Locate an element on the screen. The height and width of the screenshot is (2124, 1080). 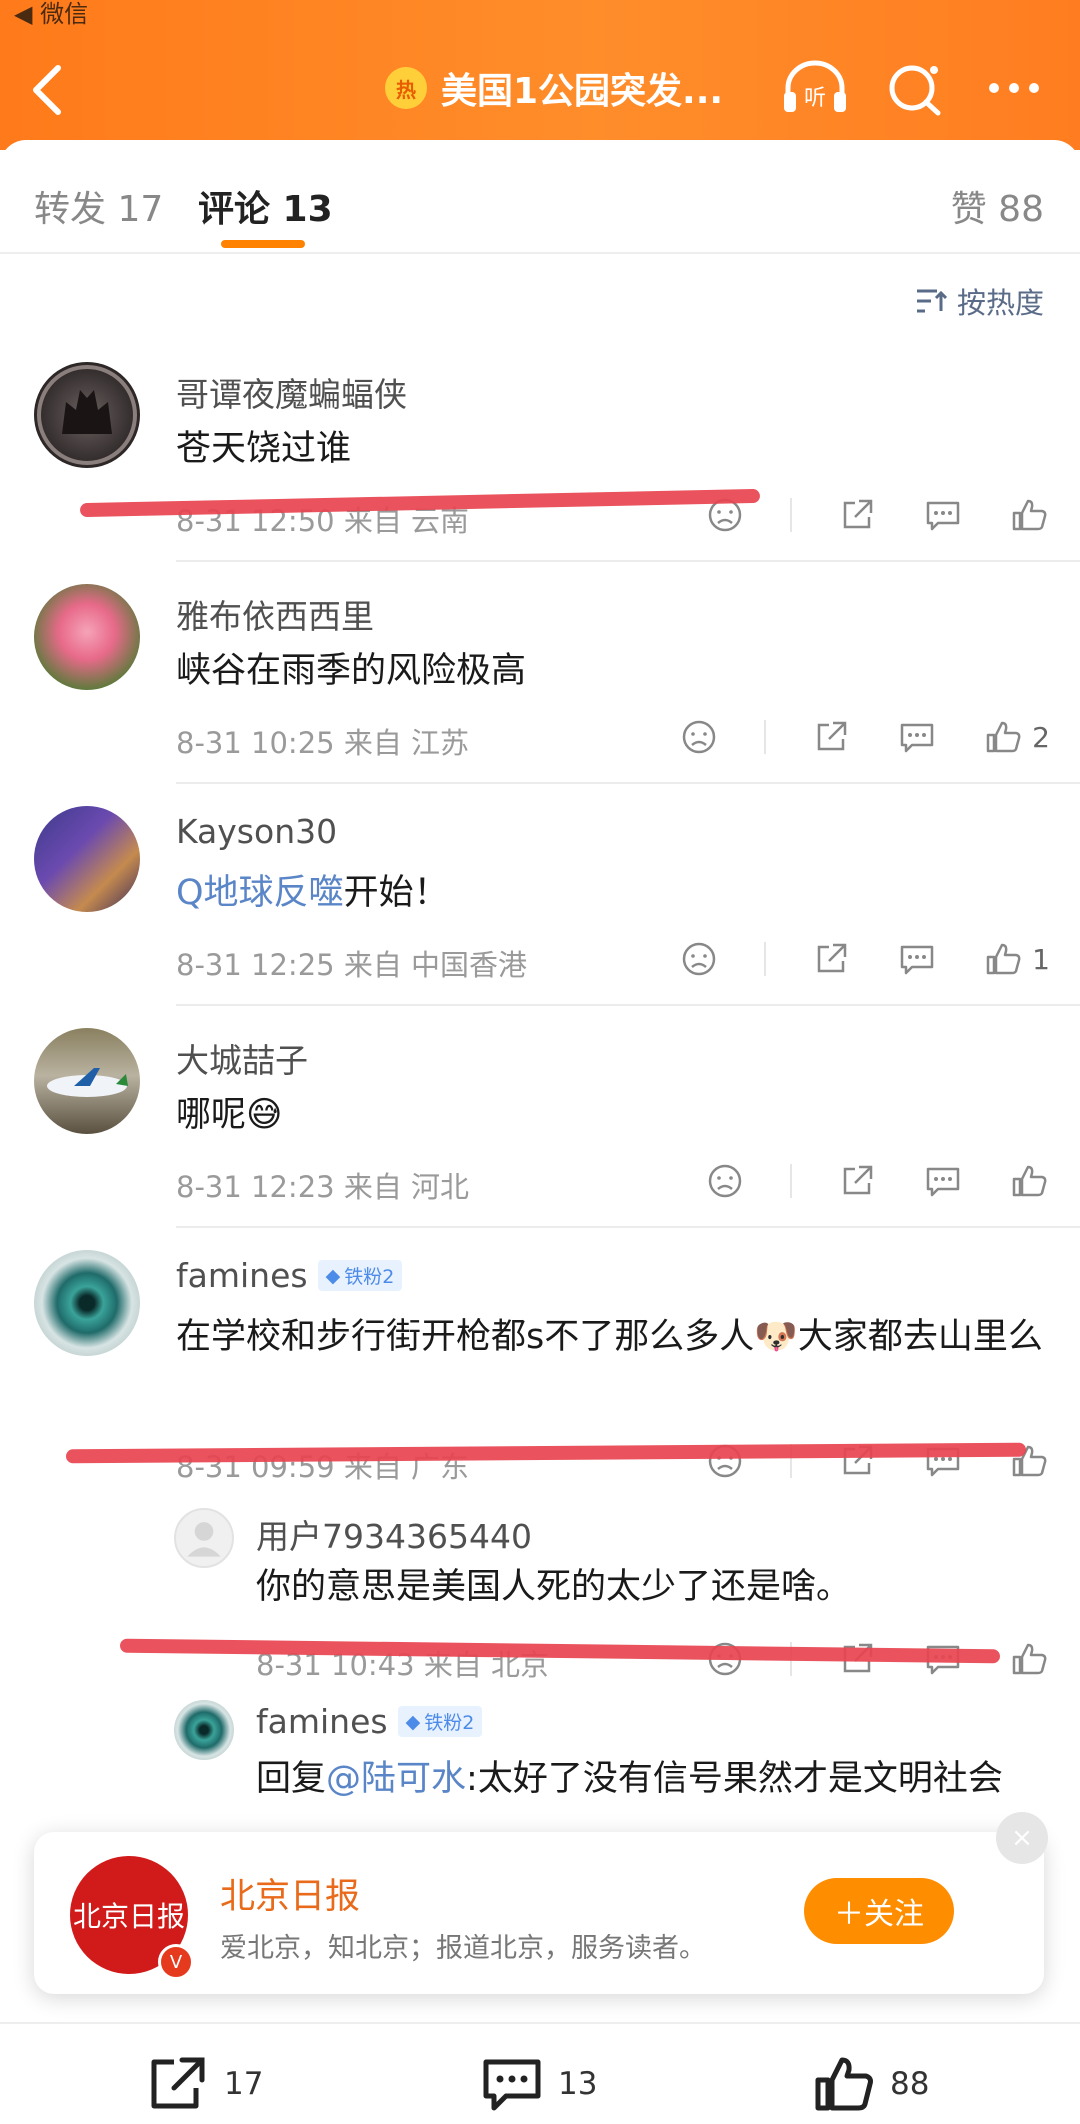
comment-text: 哪呢😅 is located at coordinates (611, 1115).